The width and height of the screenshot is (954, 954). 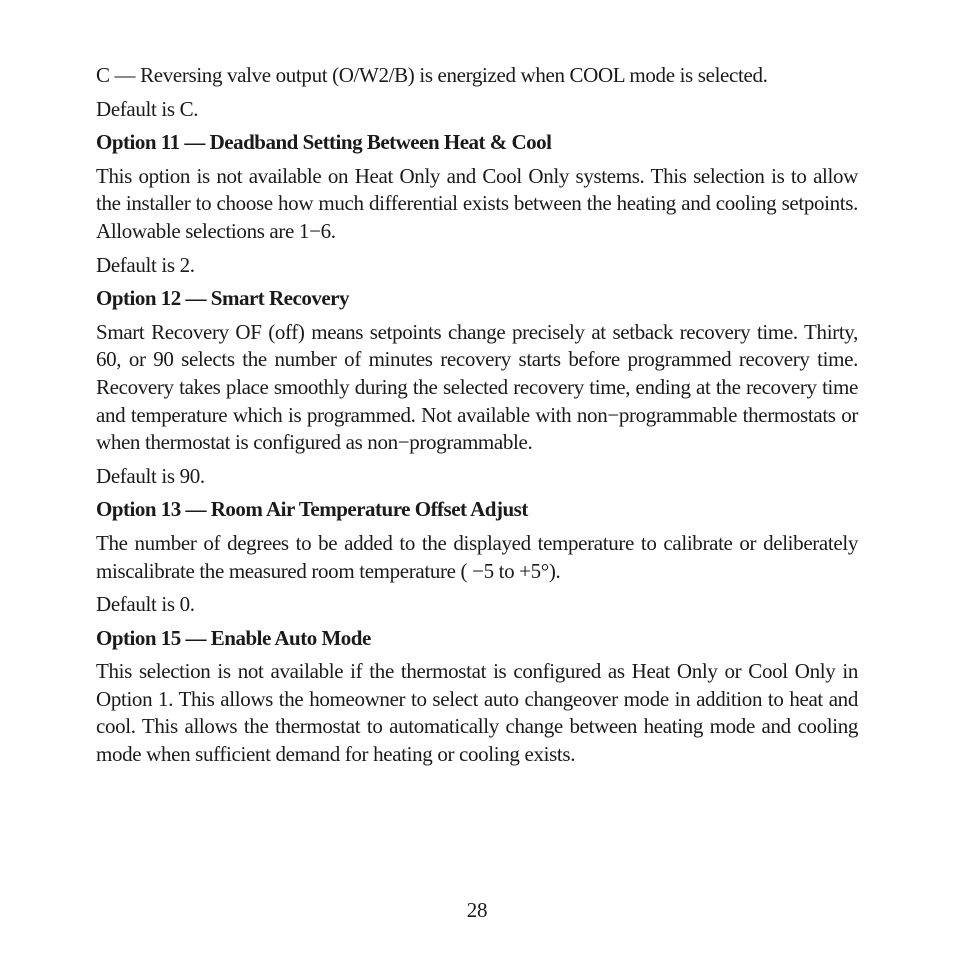 I want to click on intro-default: Default is C., so click(x=147, y=108).